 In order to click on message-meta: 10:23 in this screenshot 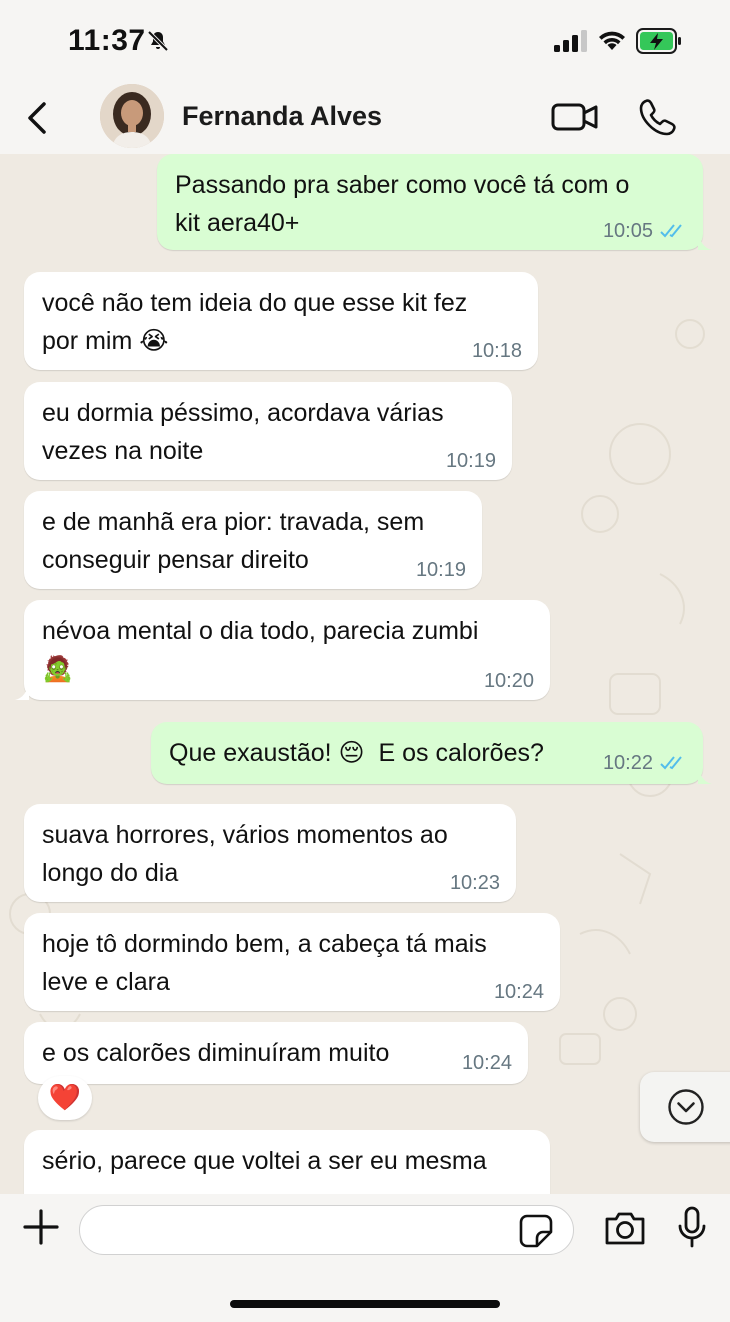, I will do `click(475, 883)`.